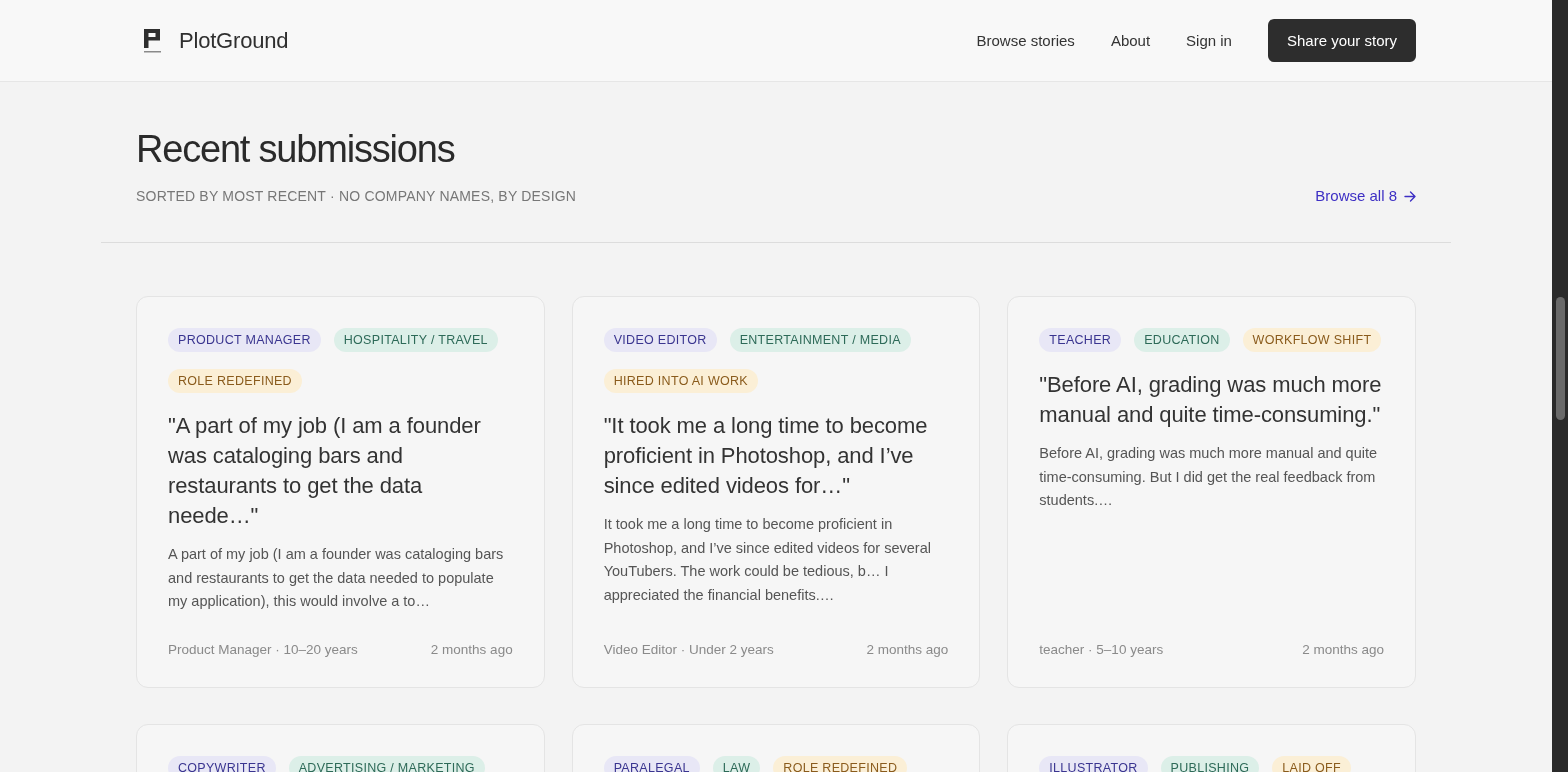 The image size is (1568, 772). I want to click on category-tag: COPYWRITER, so click(222, 764).